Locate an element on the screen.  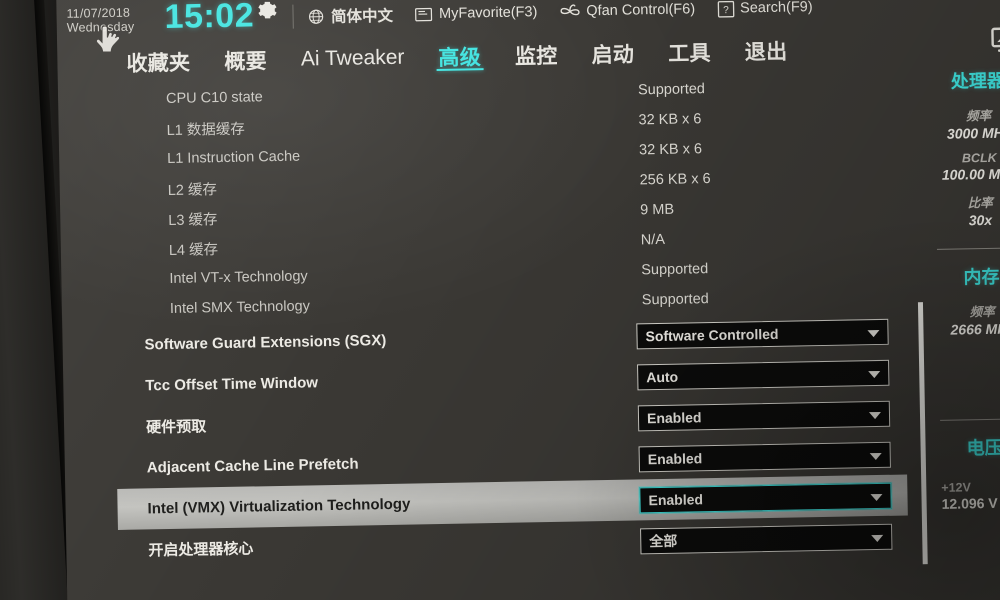
search-label: Search(F9) is located at coordinates (776, 8).